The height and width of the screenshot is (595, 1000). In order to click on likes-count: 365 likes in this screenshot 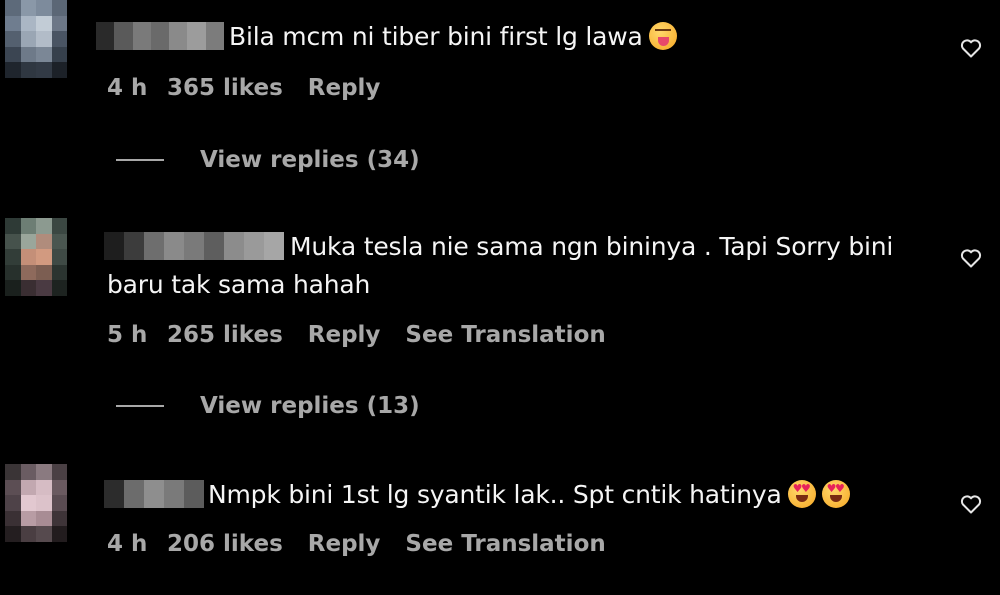, I will do `click(225, 88)`.